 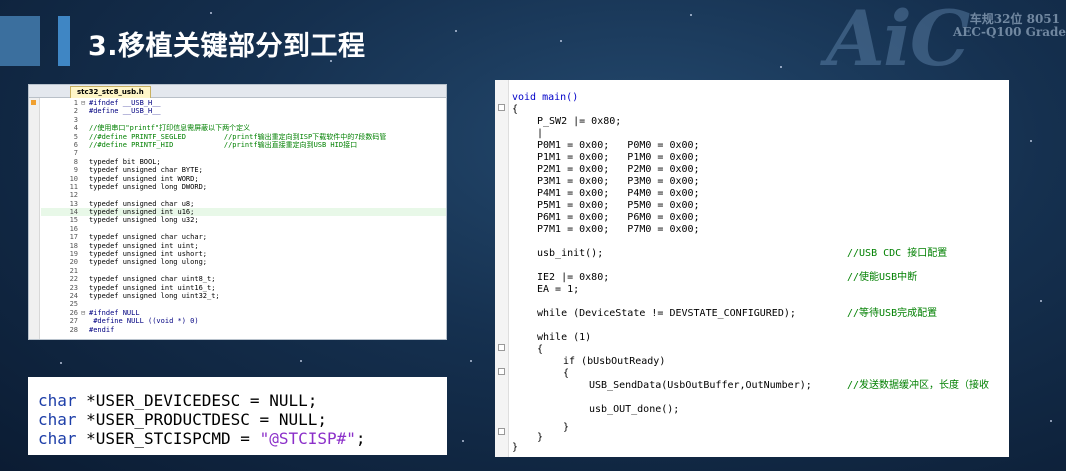 I want to click on code-line: 4 //使用串口"printf"打印信息需屏蔽以下两个定义, so click(x=243, y=128).